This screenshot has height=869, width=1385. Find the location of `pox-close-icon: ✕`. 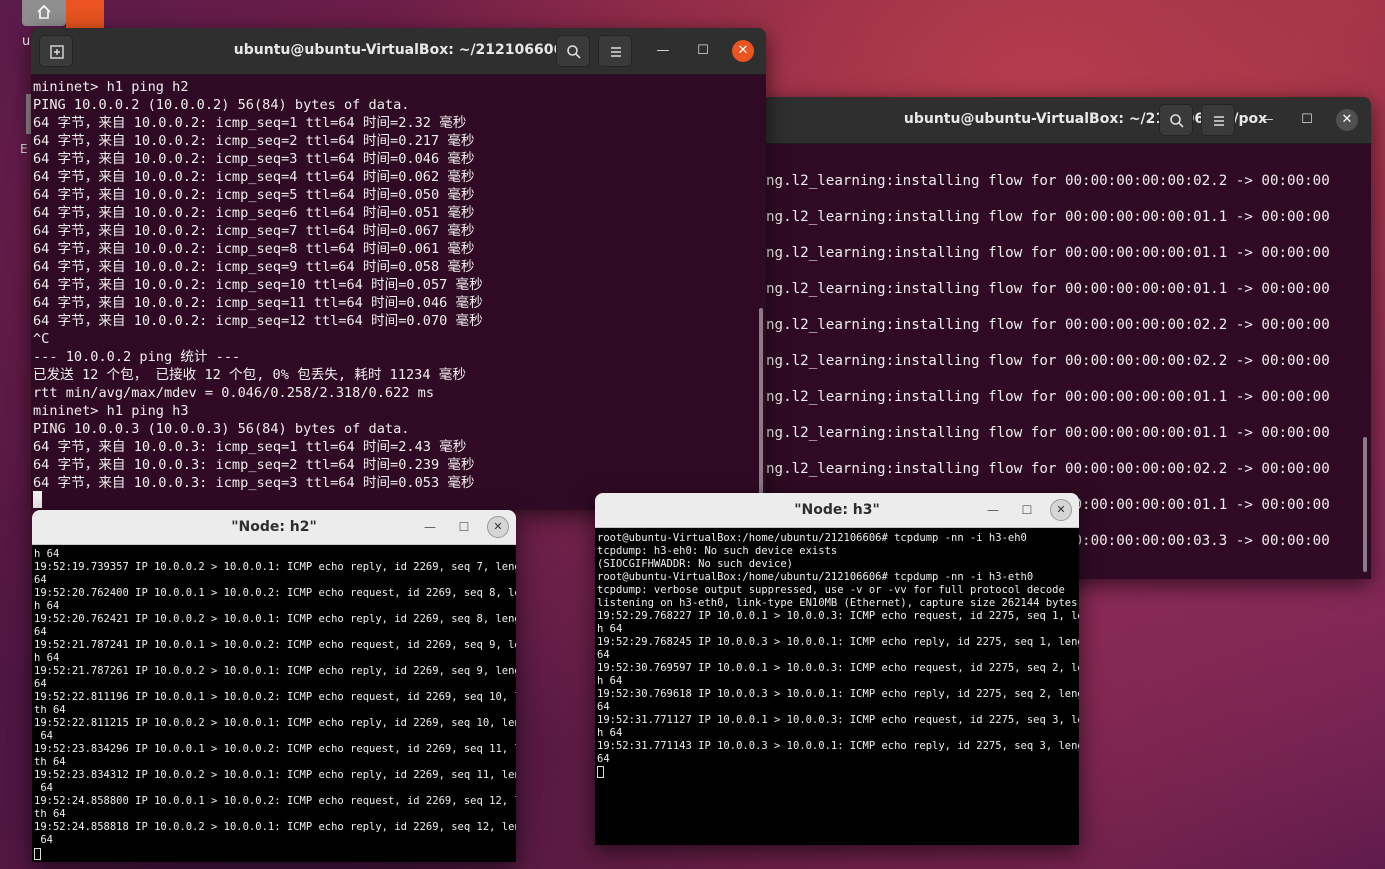

pox-close-icon: ✕ is located at coordinates (1347, 120).